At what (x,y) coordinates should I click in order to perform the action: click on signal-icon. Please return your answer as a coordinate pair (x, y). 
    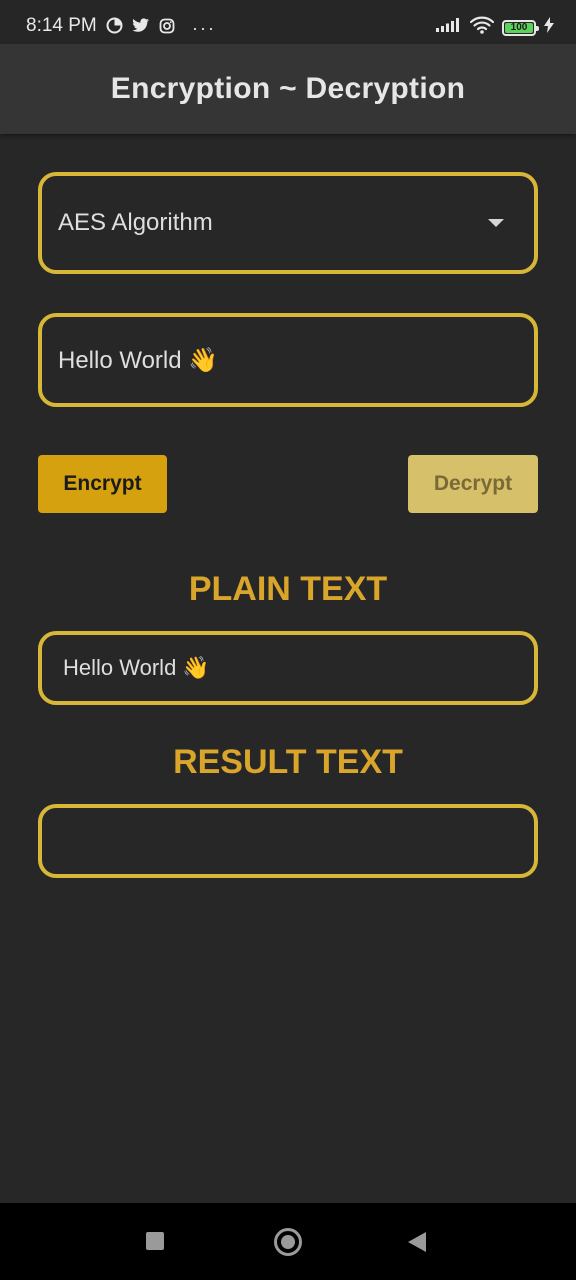
    Looking at the image, I should click on (449, 27).